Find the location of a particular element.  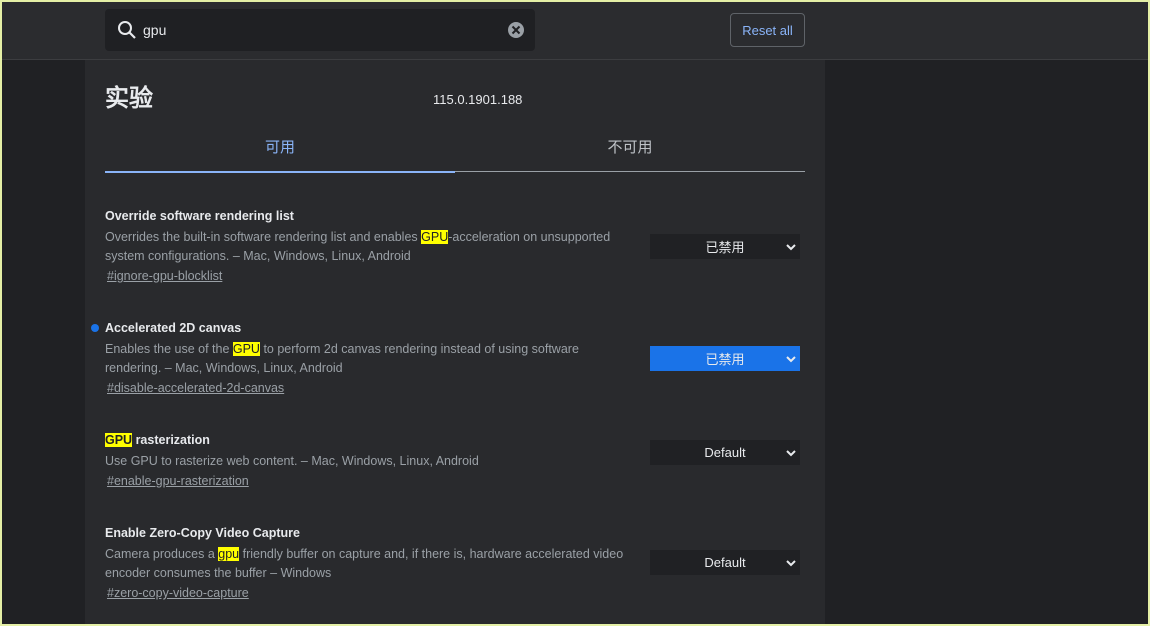

search-highlight: gpu is located at coordinates (229, 554).